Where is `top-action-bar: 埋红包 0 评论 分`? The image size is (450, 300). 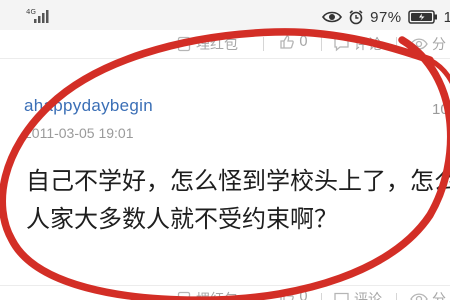 top-action-bar: 埋红包 0 评论 分 is located at coordinates (225, 44).